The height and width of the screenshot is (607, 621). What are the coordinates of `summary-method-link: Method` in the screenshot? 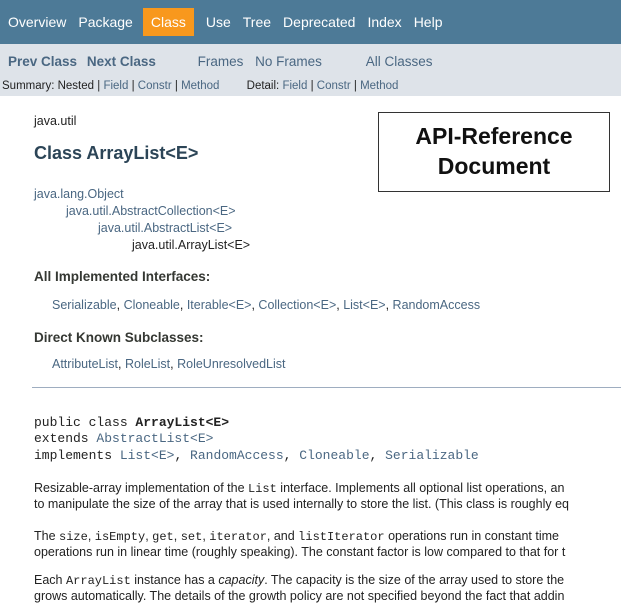 It's located at (200, 86).